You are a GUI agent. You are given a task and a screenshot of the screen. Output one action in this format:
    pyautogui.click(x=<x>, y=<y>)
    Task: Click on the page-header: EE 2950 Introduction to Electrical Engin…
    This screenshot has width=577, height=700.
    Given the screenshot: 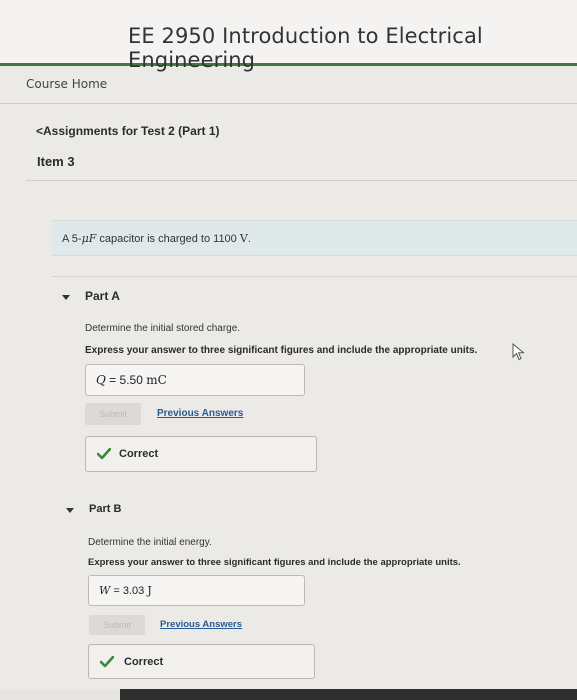 What is the action you would take?
    pyautogui.click(x=288, y=36)
    